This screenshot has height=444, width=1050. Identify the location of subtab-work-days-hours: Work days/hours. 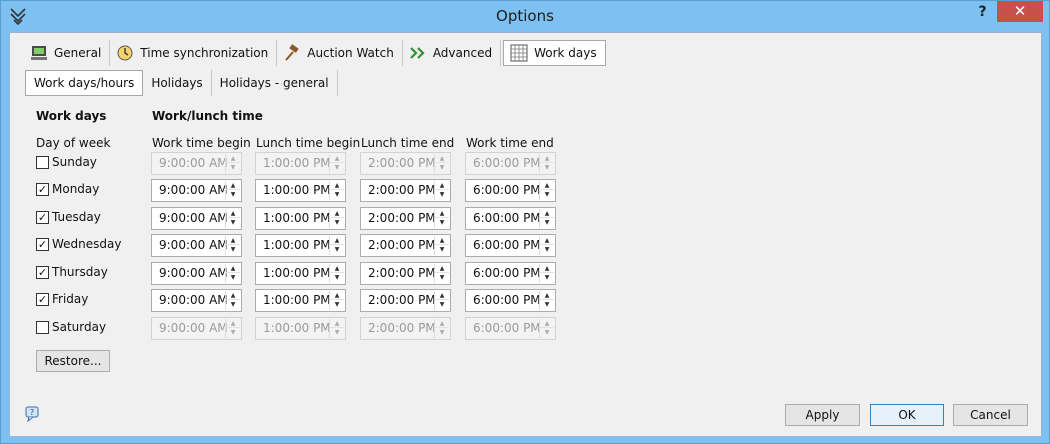
(84, 83).